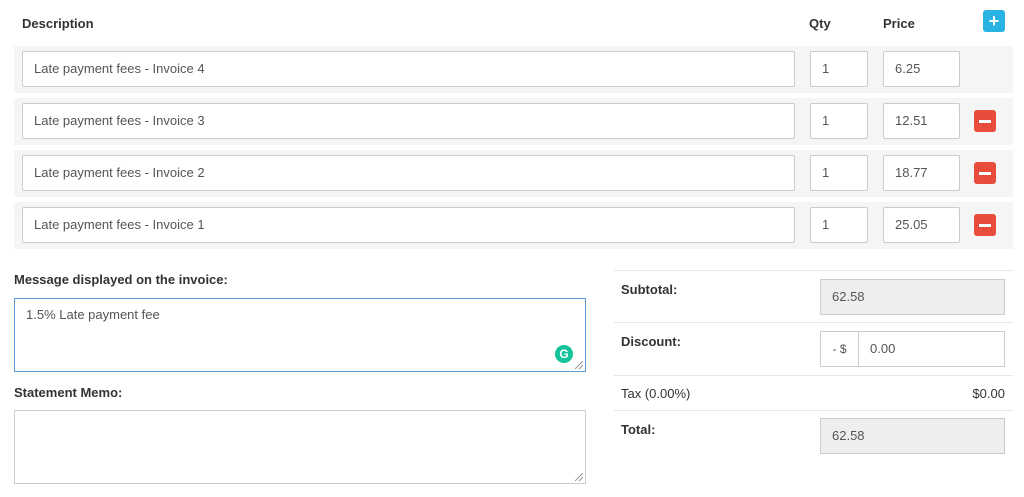  What do you see at coordinates (408, 121) in the screenshot?
I see `description-input: Late payment fees - Invoice 3` at bounding box center [408, 121].